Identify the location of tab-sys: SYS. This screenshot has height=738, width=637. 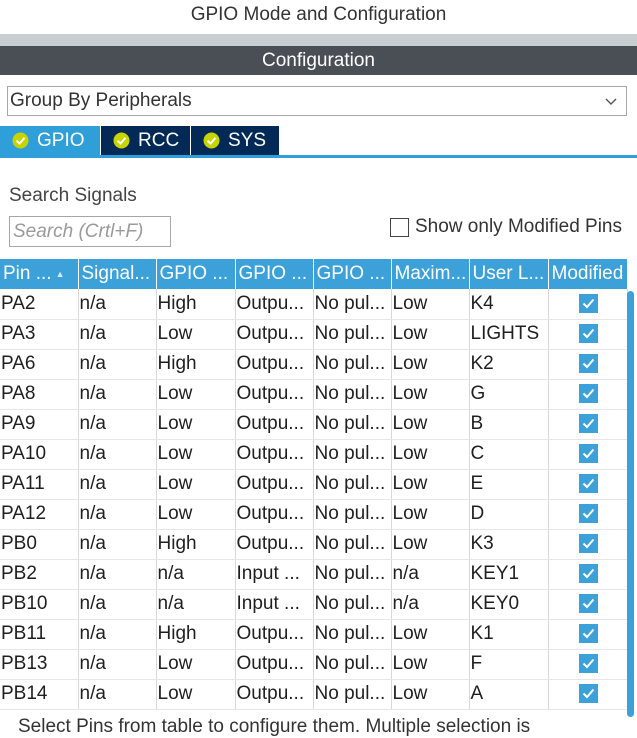
(235, 140).